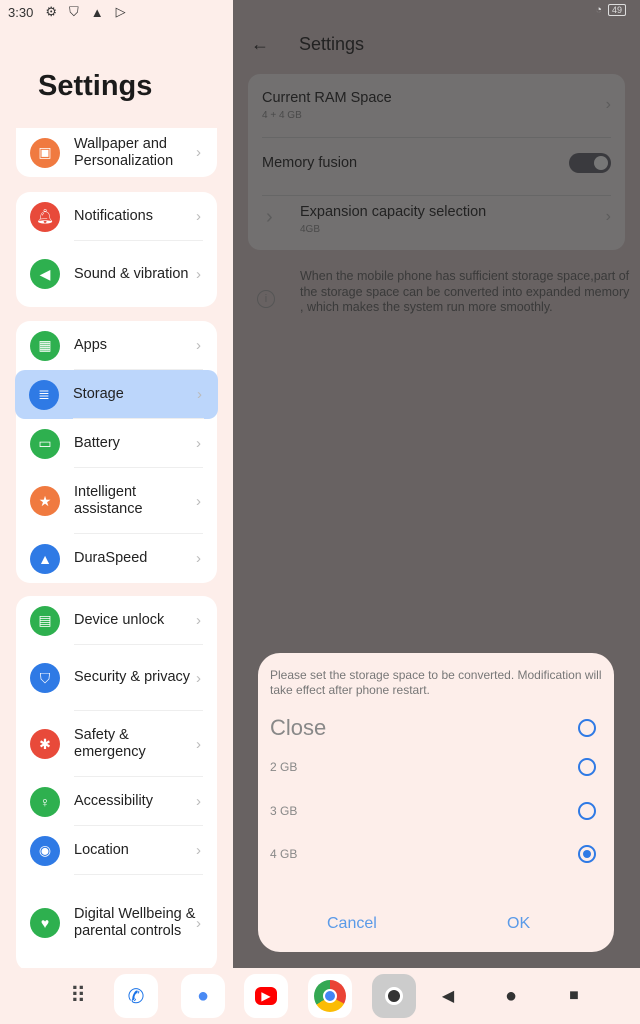 Image resolution: width=640 pixels, height=1024 pixels. I want to click on settings-group: 🔔︎ Notifications › ◀ Sound & vibration ›, so click(116, 249).